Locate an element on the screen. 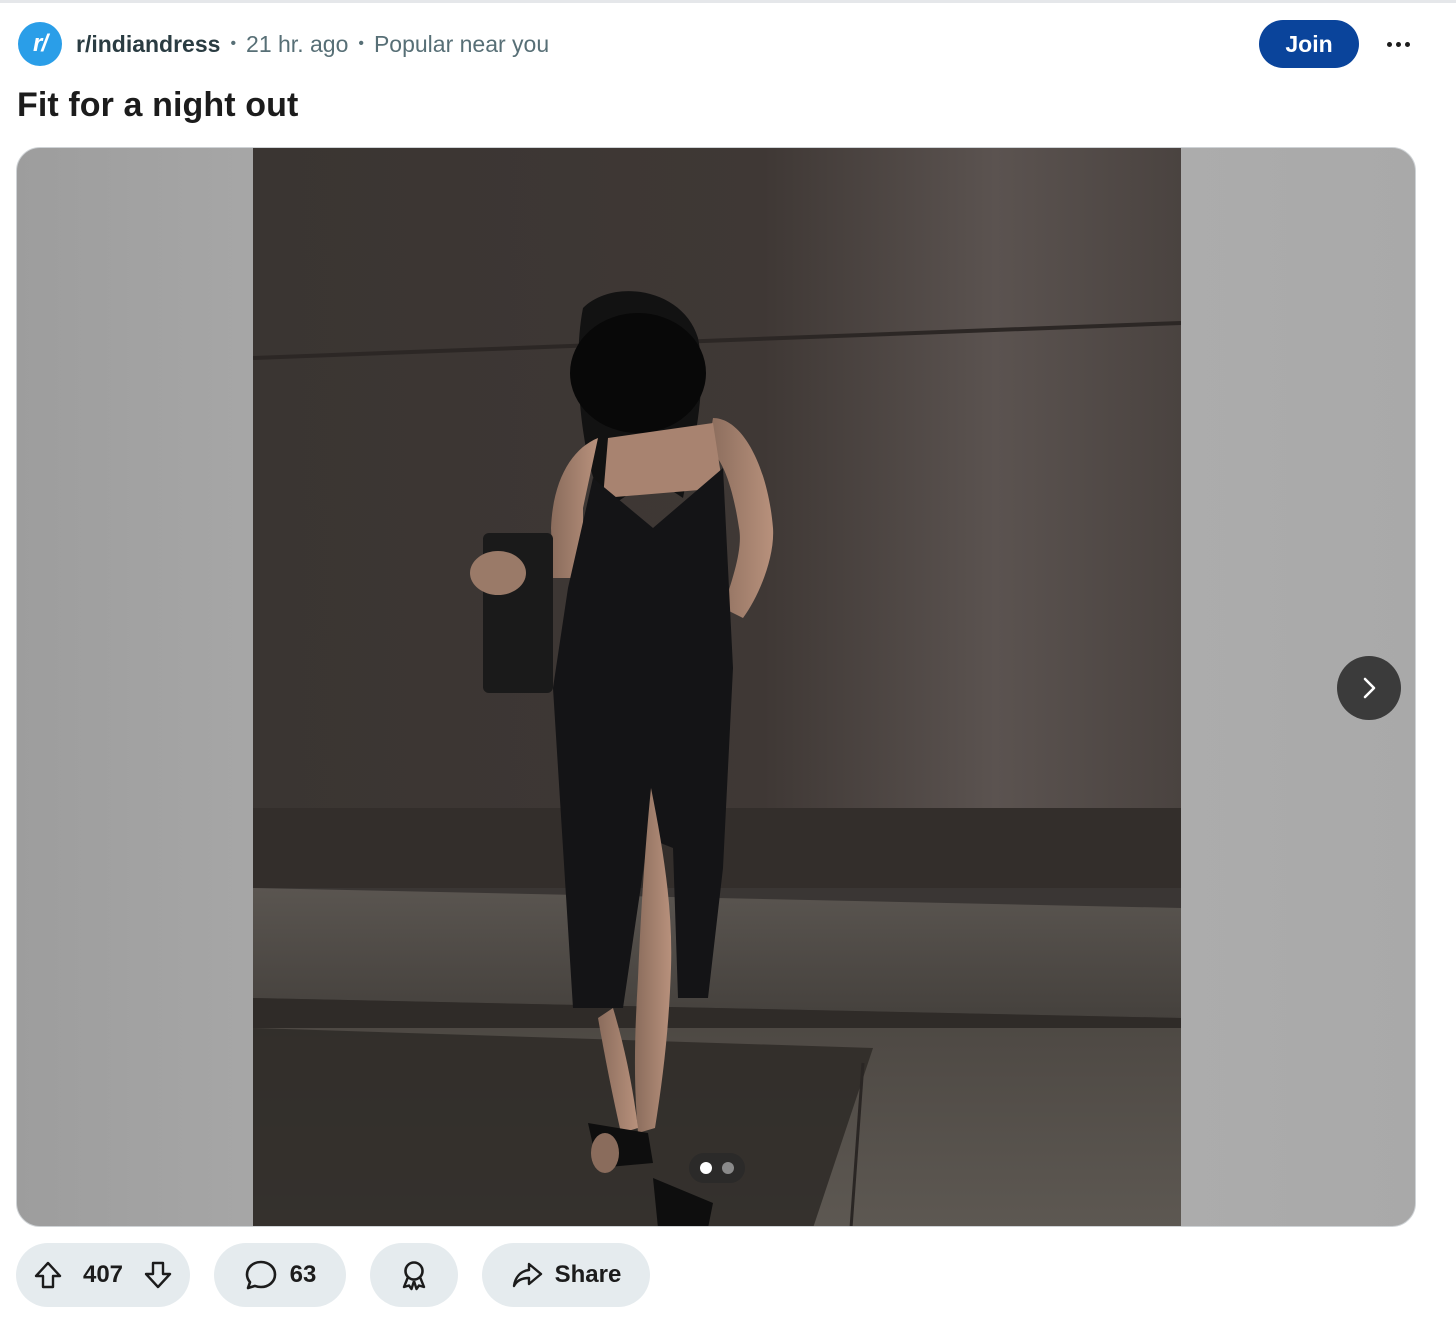 Image resolution: width=1456 pixels, height=1322 pixels. more-options-icon is located at coordinates (1398, 44).